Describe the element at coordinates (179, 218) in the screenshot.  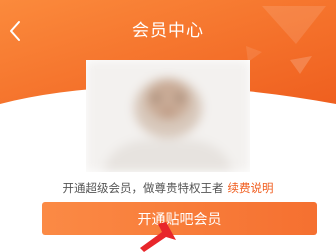
I see `open-membership-button: 开通贴吧会员` at that location.